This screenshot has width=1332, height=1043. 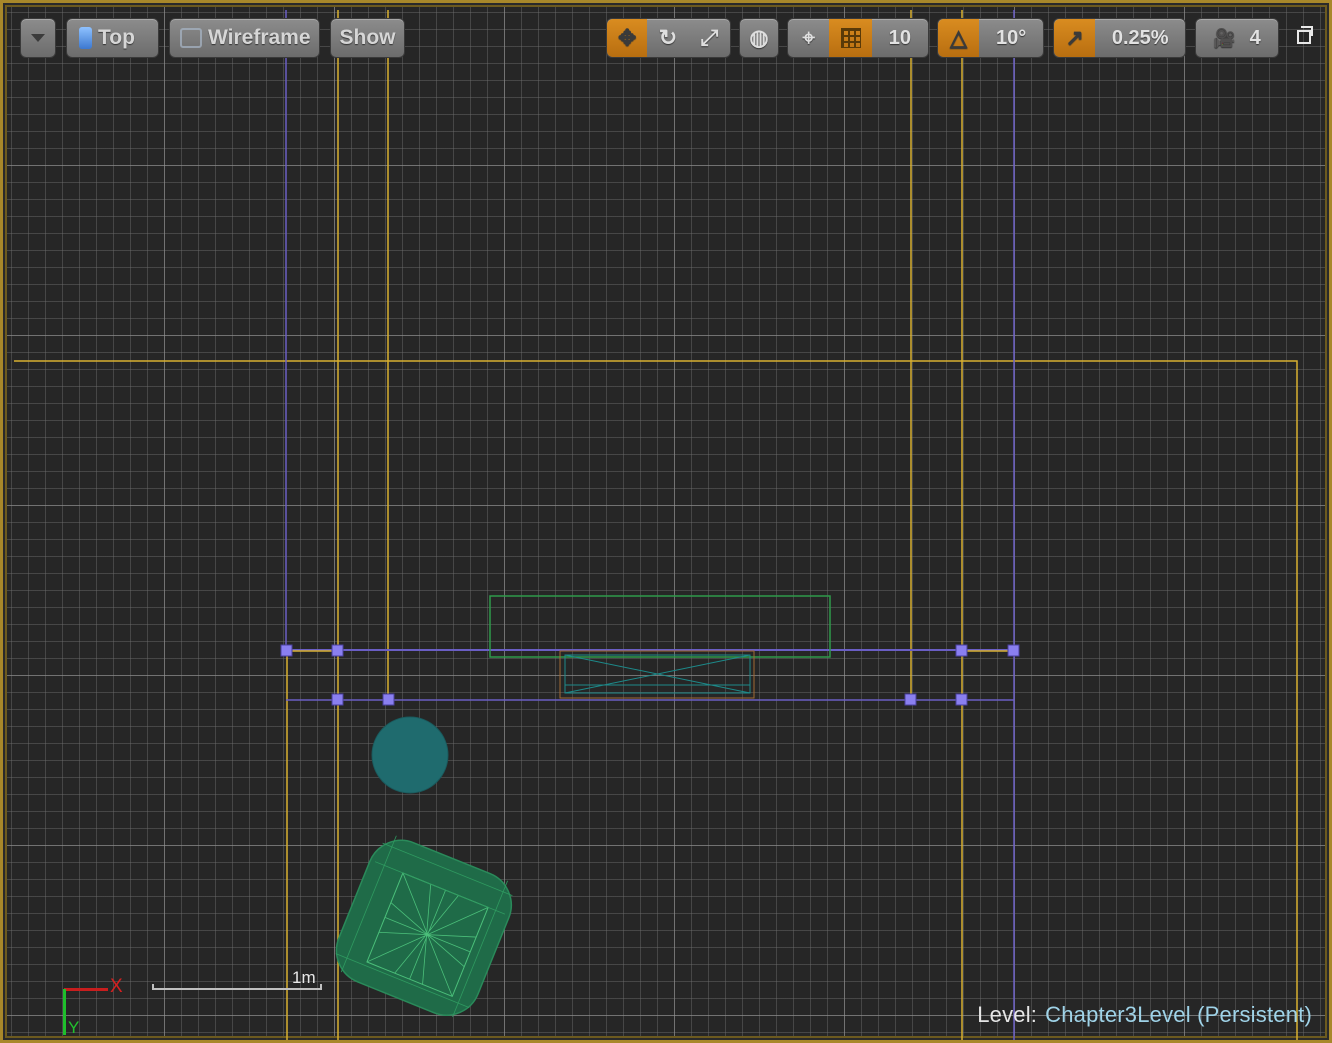 I want to click on rotation-snap-value: 10°, so click(x=1011, y=38).